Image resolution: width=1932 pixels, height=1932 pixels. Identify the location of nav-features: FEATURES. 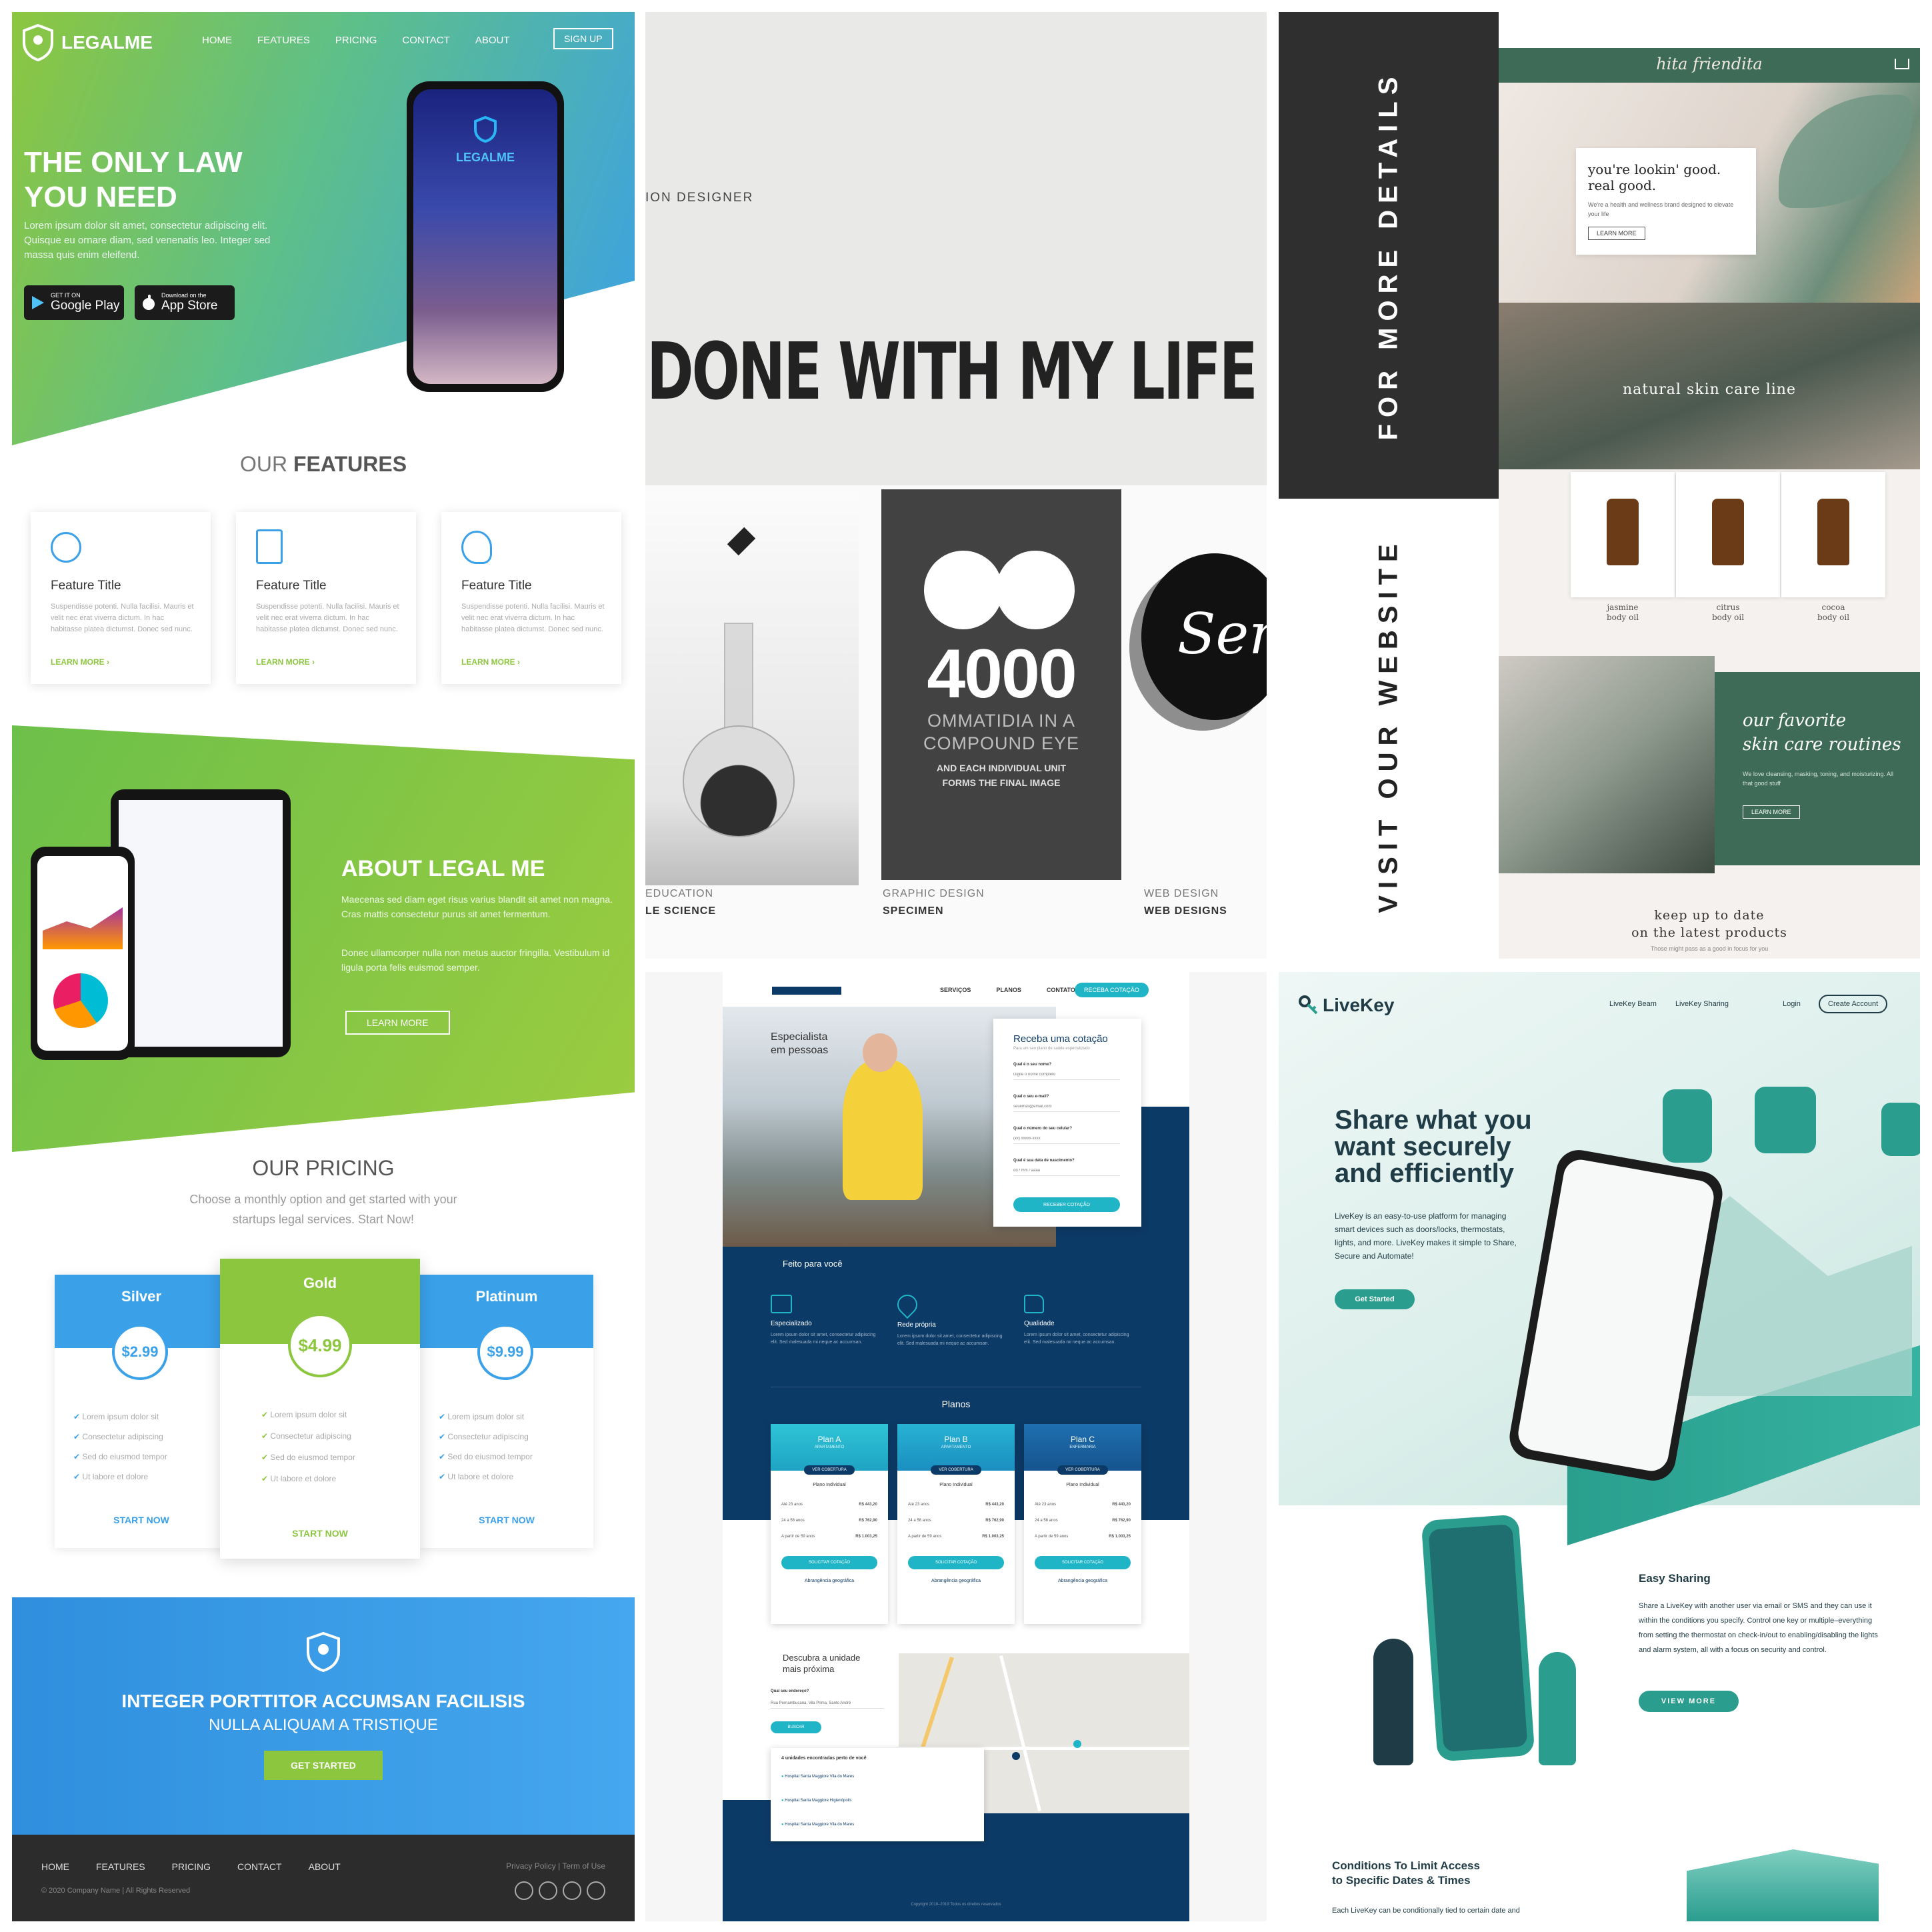
(283, 40).